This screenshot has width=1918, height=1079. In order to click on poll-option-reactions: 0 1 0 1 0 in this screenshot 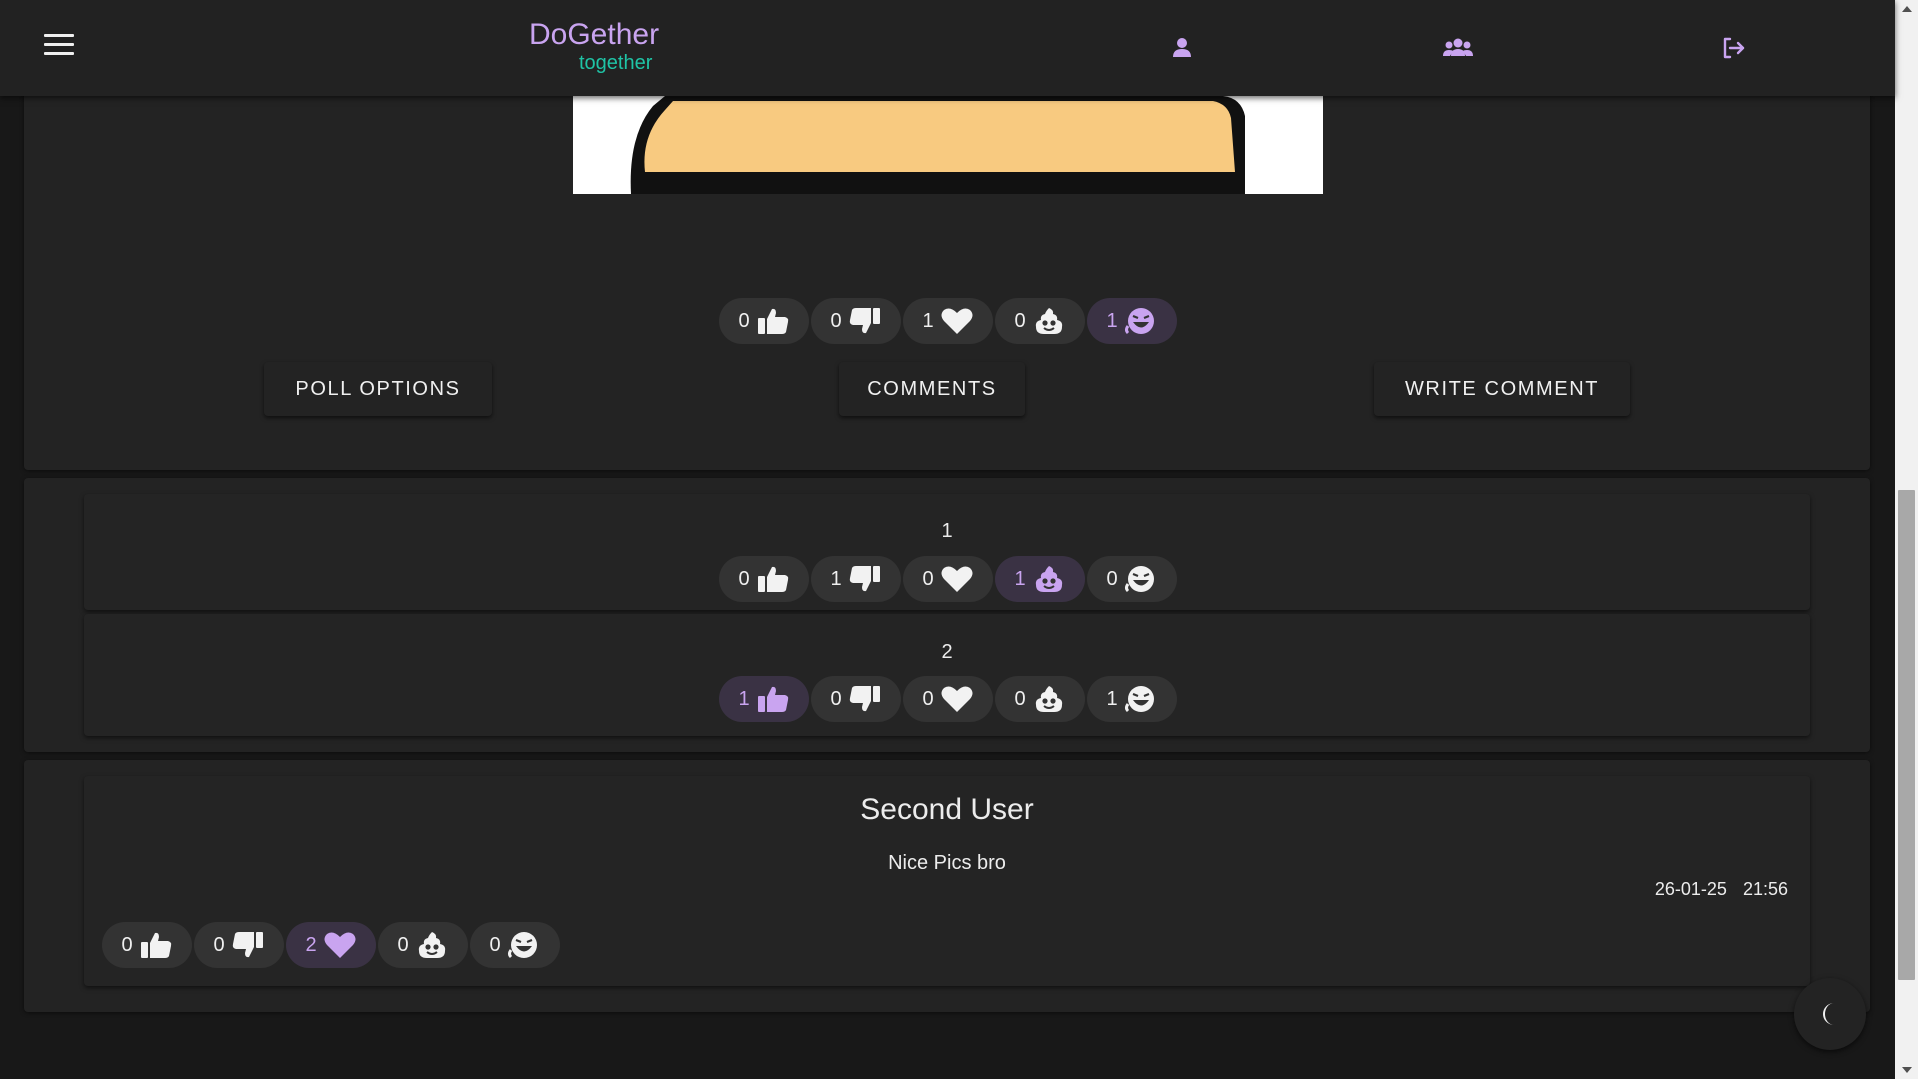, I will do `click(948, 579)`.